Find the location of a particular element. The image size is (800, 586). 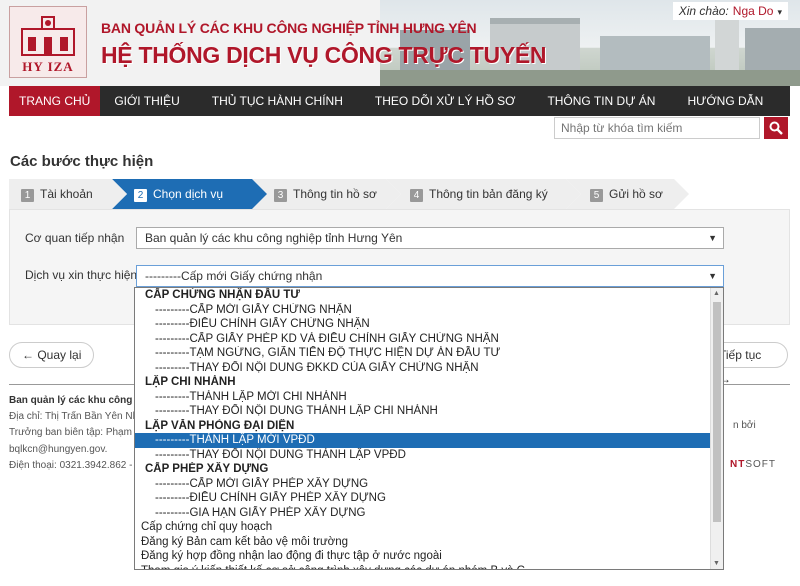

dropdown-option: ---------THÀNH LẬP MỚI CHI NHÁNH is located at coordinates (423, 397).